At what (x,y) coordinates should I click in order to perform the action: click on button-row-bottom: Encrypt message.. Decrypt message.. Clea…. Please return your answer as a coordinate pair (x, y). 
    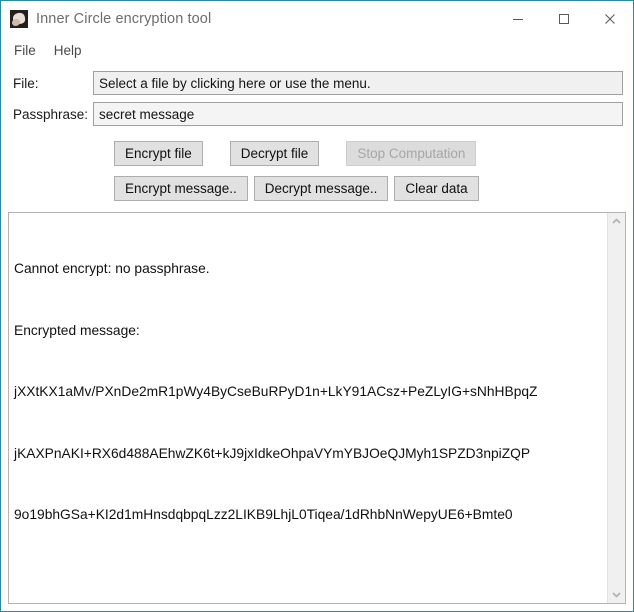
    Looking at the image, I should click on (317, 188).